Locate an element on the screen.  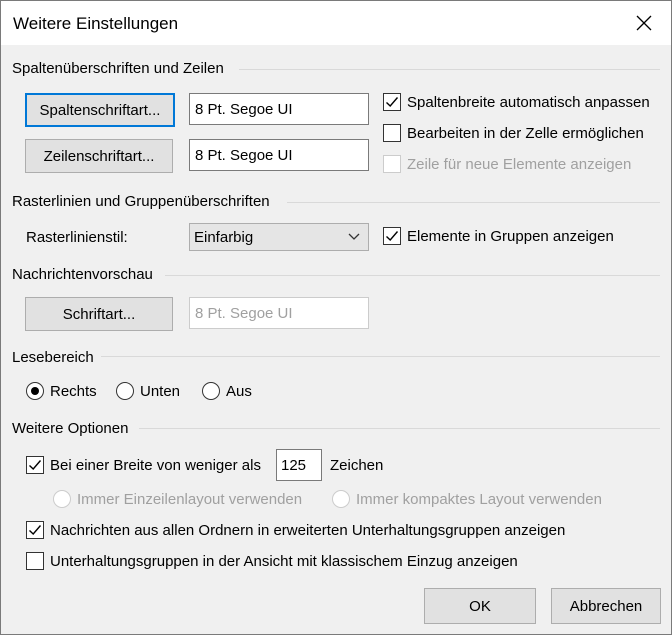
ok-button: OK is located at coordinates (480, 606).